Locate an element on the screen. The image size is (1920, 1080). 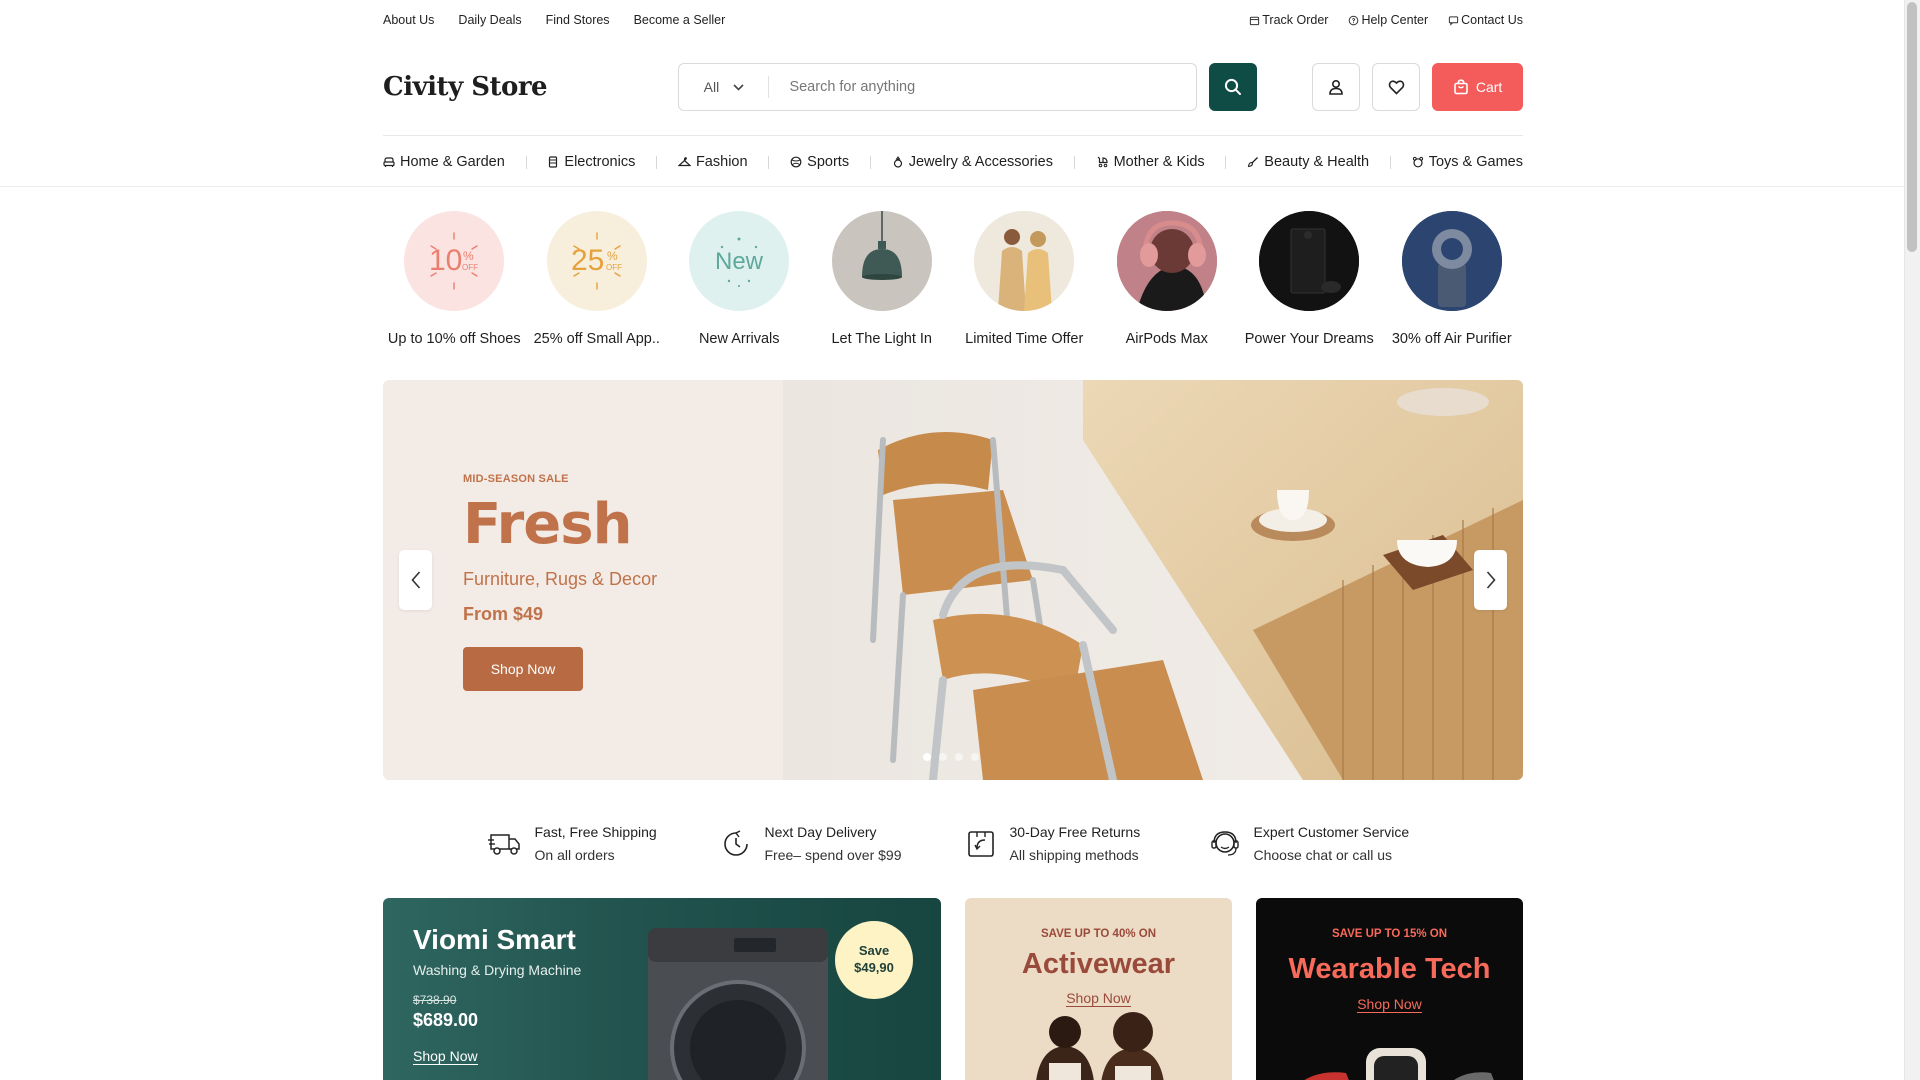
contact-us-link: Contact Us is located at coordinates (1485, 20).